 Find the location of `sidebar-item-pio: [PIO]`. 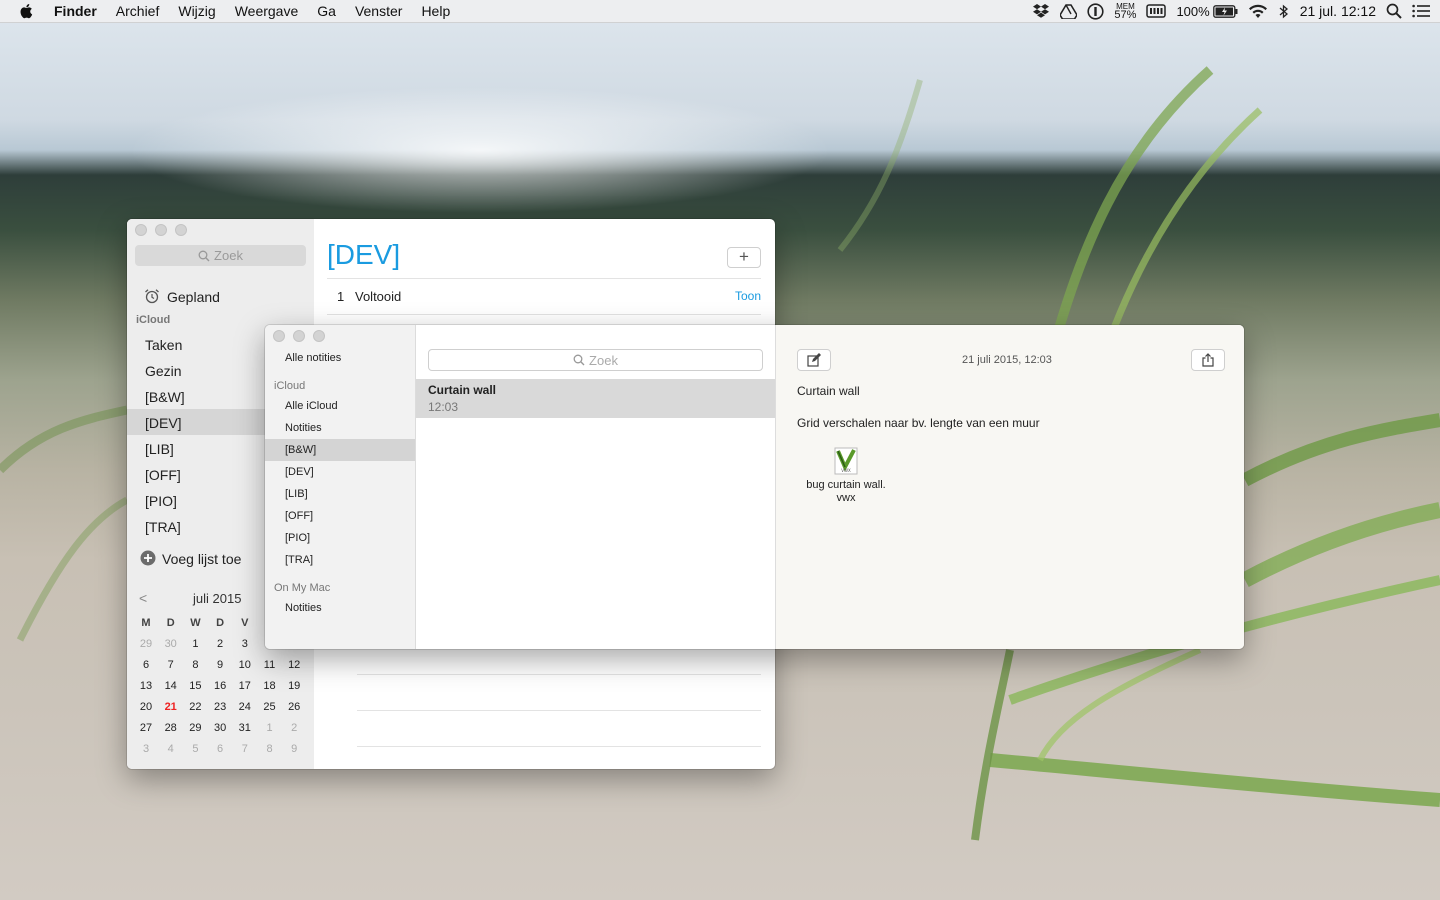

sidebar-item-pio: [PIO] is located at coordinates (161, 501).